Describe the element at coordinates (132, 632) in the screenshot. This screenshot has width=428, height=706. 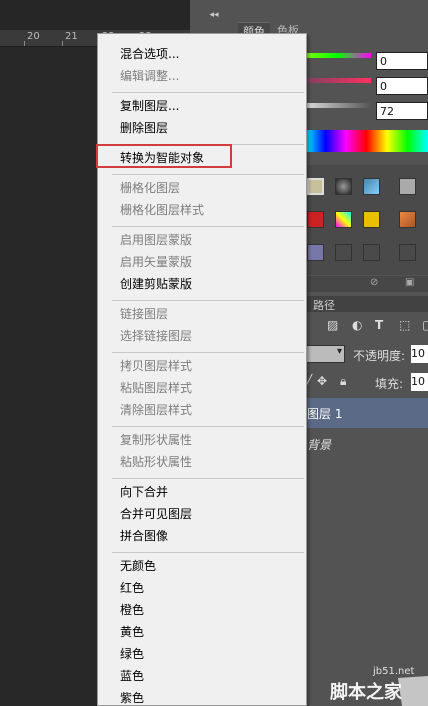
I see `menu-item-yellow: 黄色` at that location.